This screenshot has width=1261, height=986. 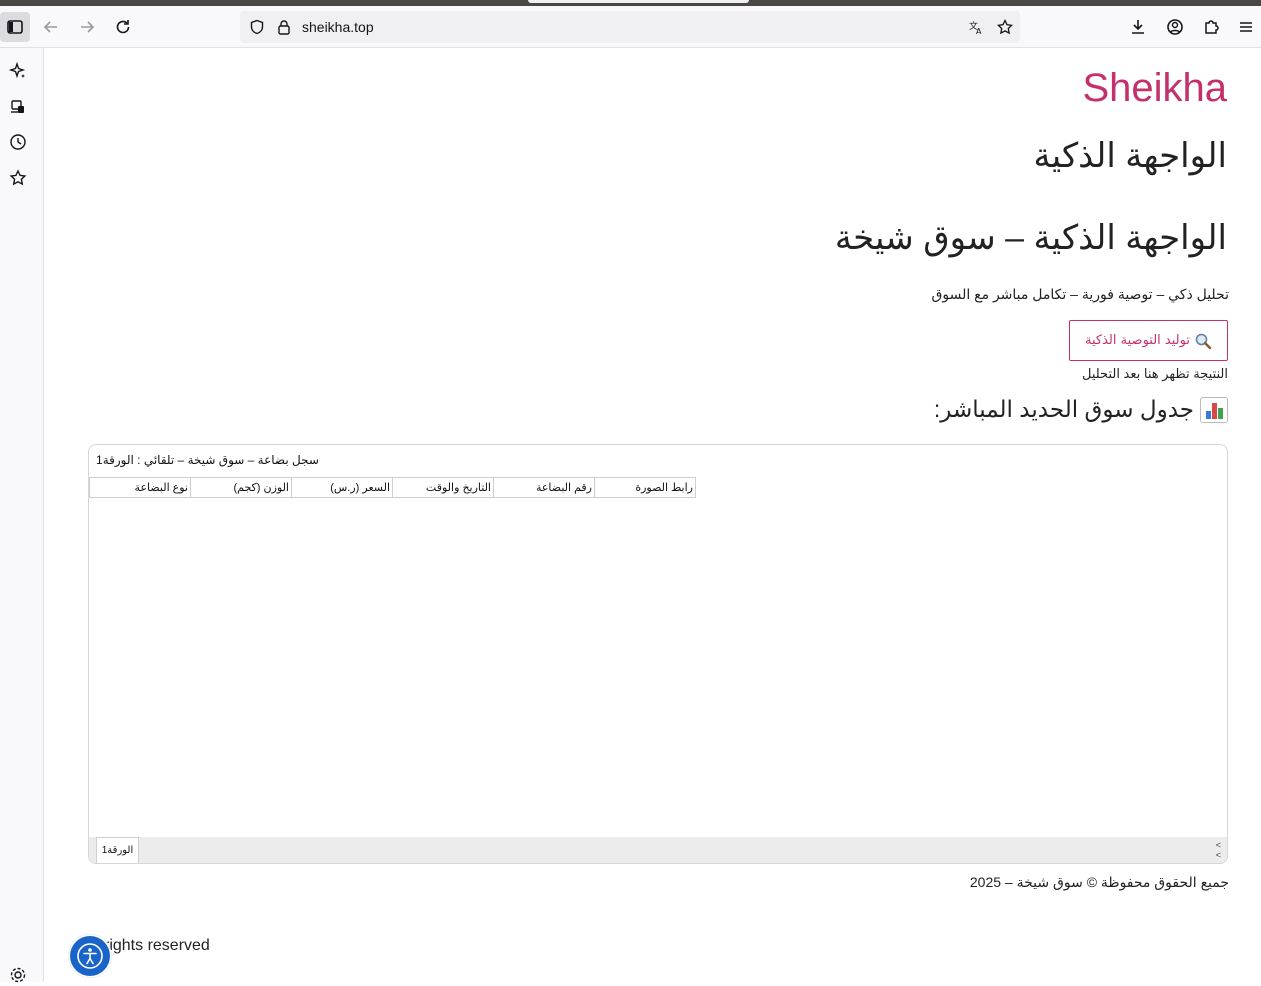 I want to click on sheet-nav-next: <, so click(x=1218, y=855).